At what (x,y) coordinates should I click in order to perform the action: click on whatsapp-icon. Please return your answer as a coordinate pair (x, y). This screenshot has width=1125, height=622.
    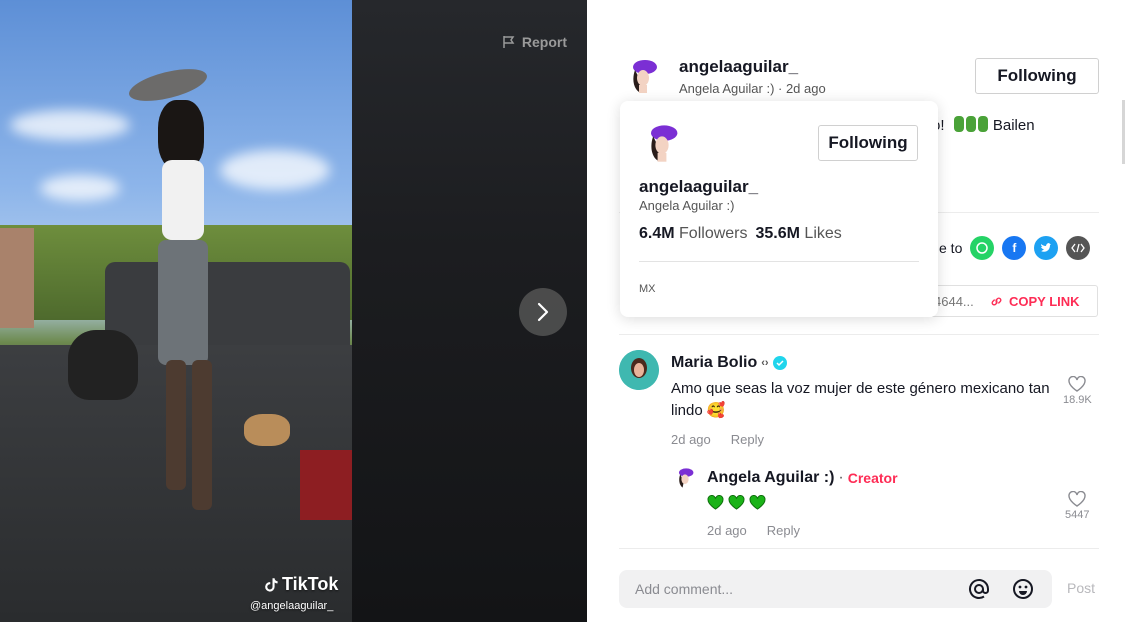
    Looking at the image, I should click on (982, 248).